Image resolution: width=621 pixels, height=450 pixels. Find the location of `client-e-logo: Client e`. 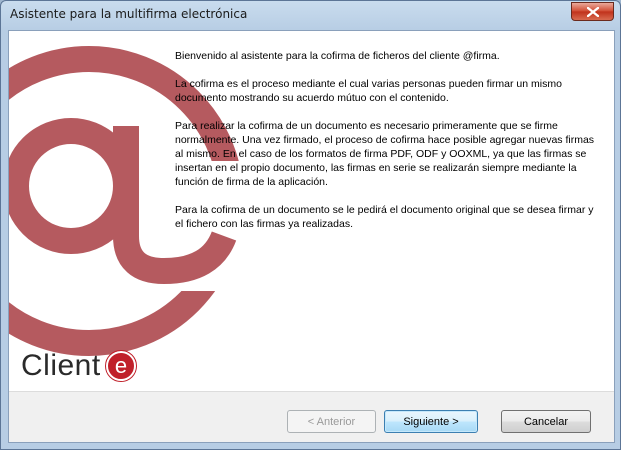

client-e-logo: Client e is located at coordinates (82, 373).